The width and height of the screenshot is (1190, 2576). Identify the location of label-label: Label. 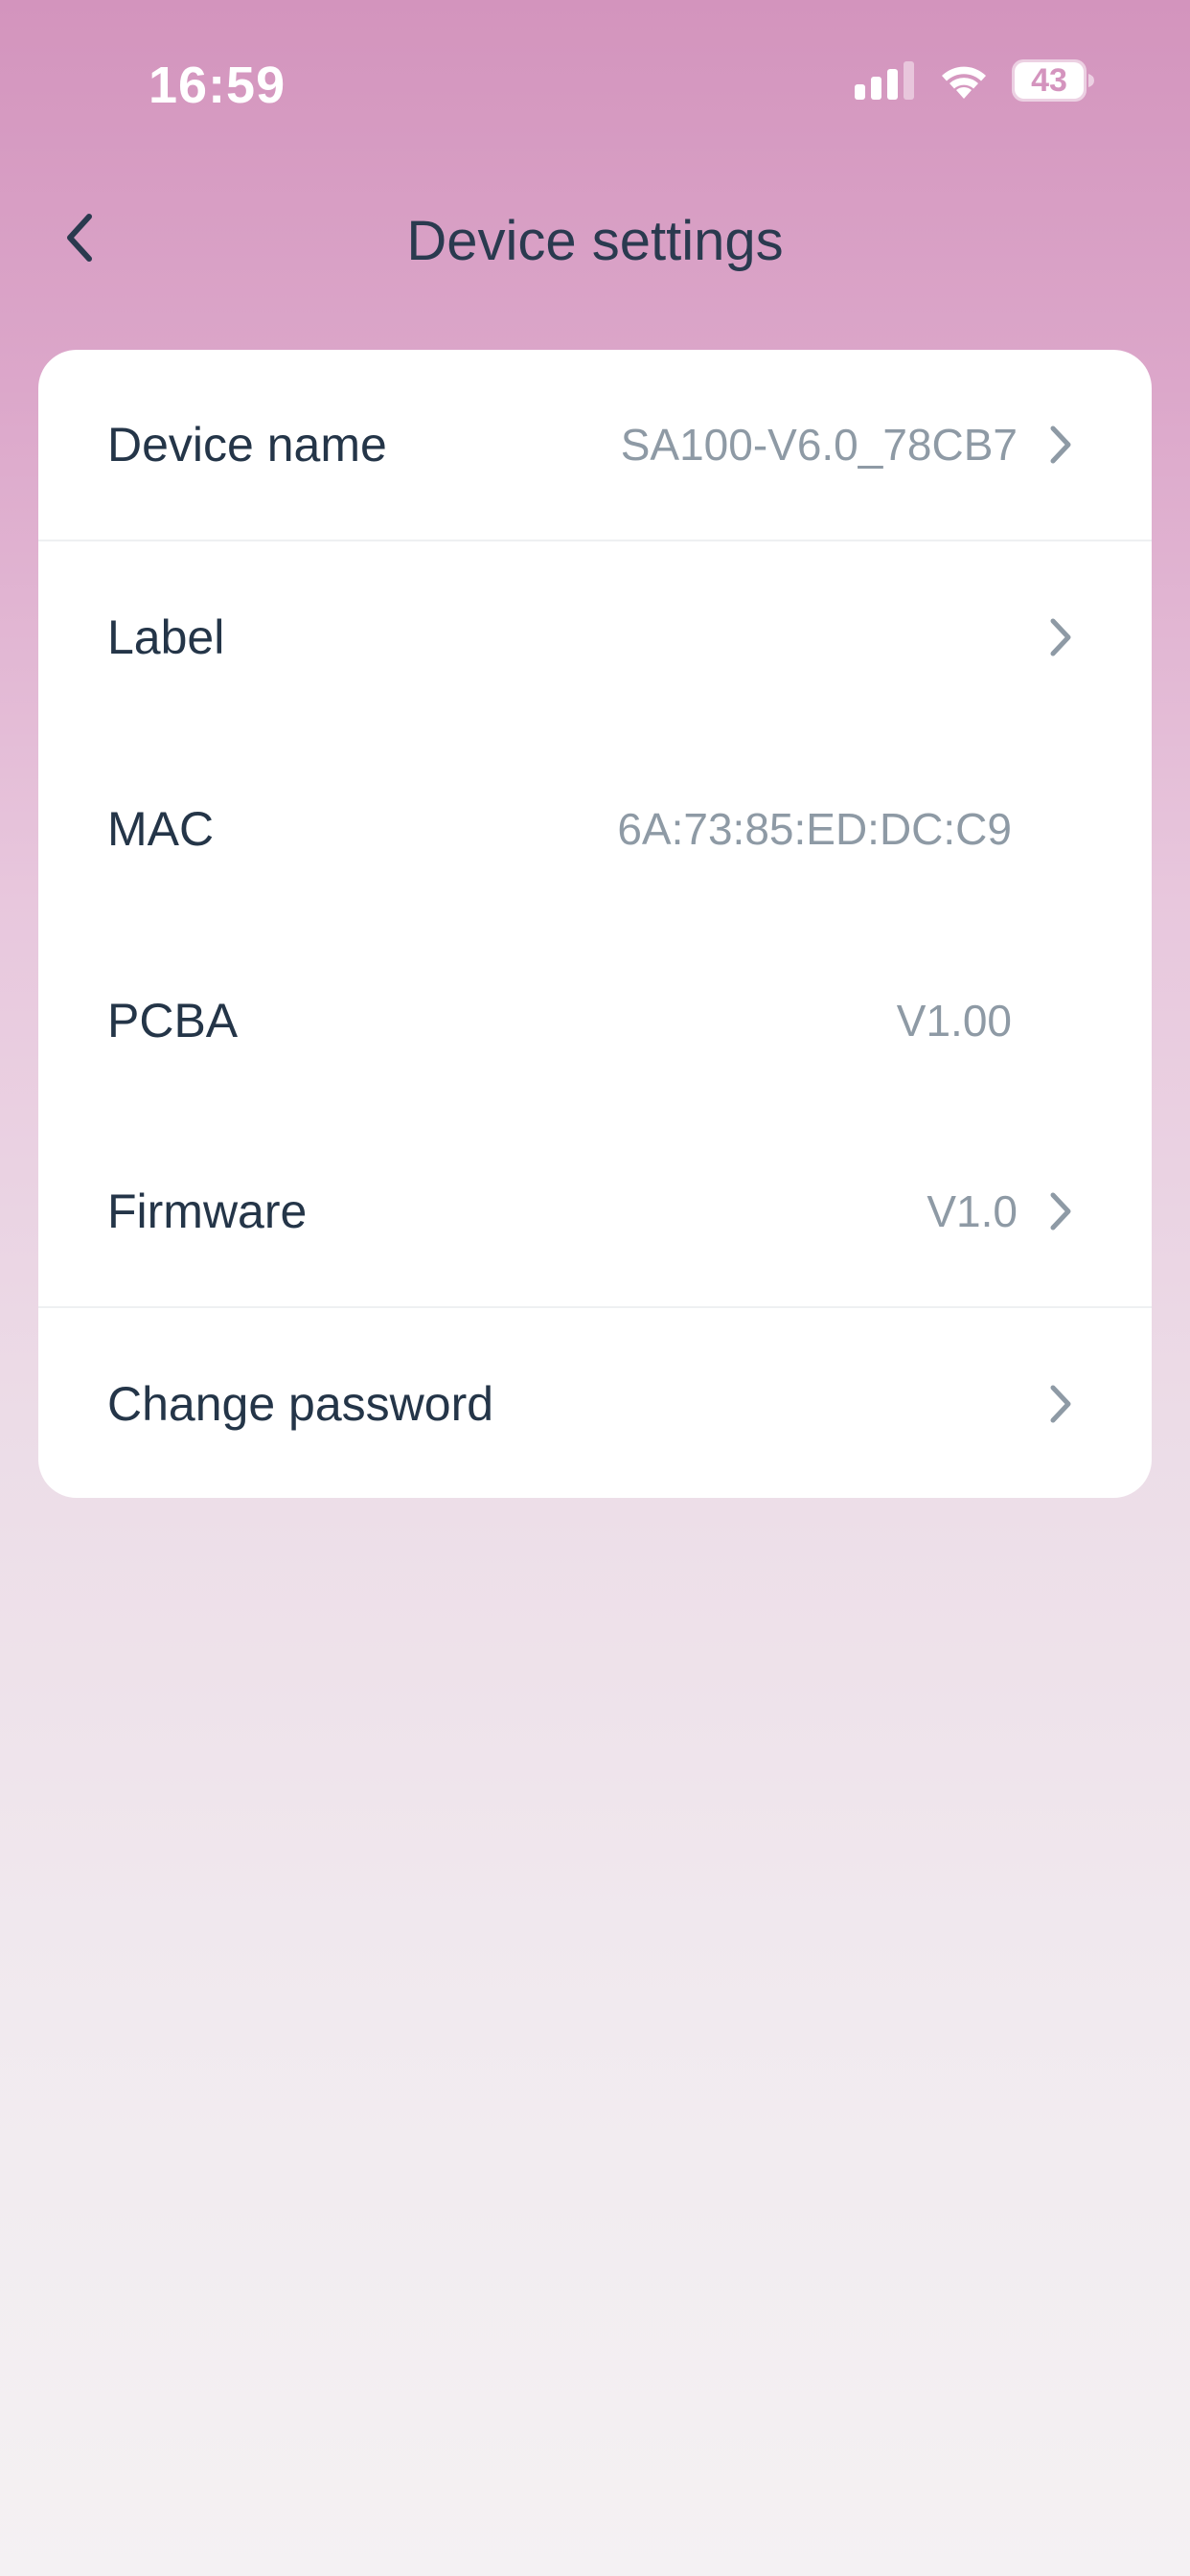
(166, 637).